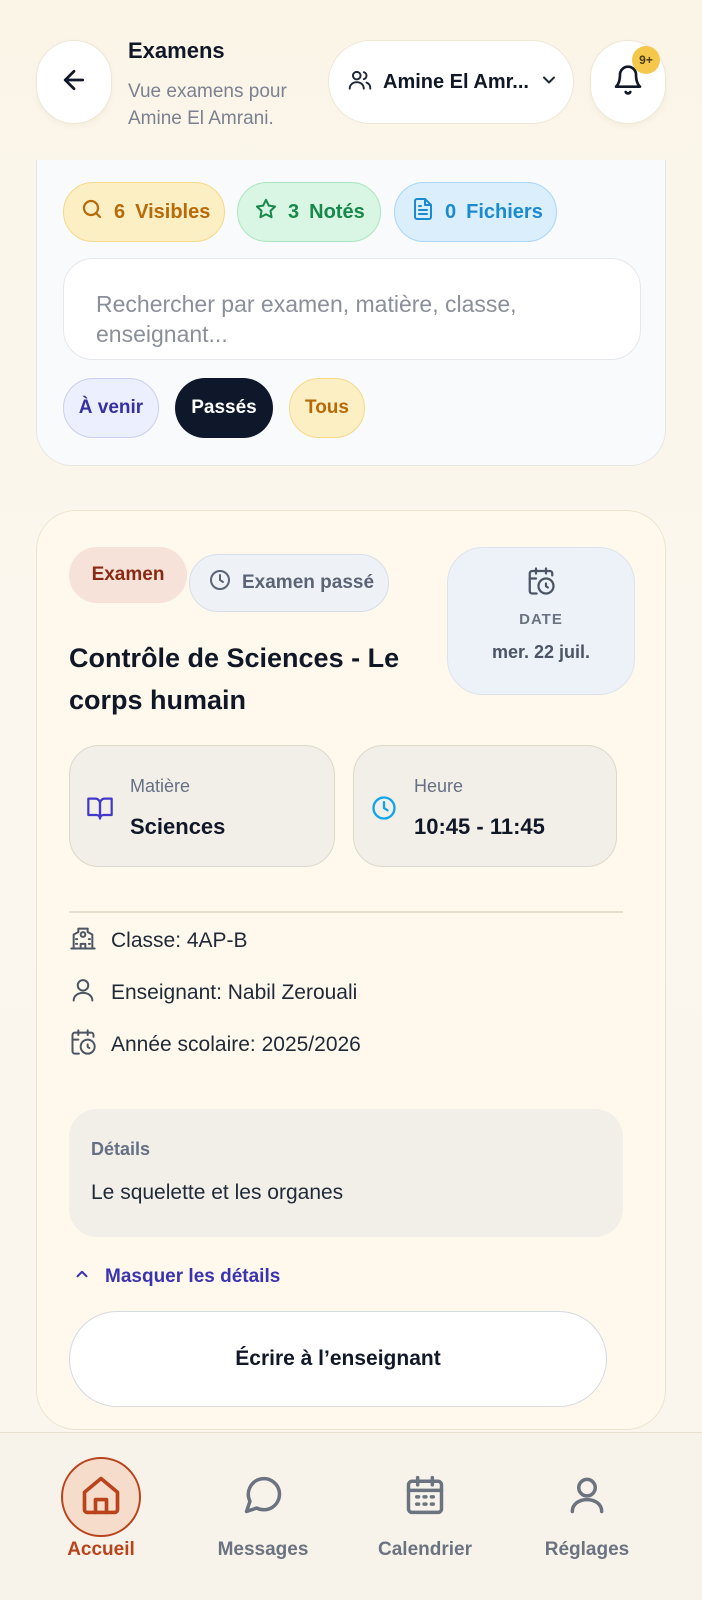  Describe the element at coordinates (234, 992) in the screenshot. I see `teacher-text: Enseignant: Nabil Zerouali` at that location.